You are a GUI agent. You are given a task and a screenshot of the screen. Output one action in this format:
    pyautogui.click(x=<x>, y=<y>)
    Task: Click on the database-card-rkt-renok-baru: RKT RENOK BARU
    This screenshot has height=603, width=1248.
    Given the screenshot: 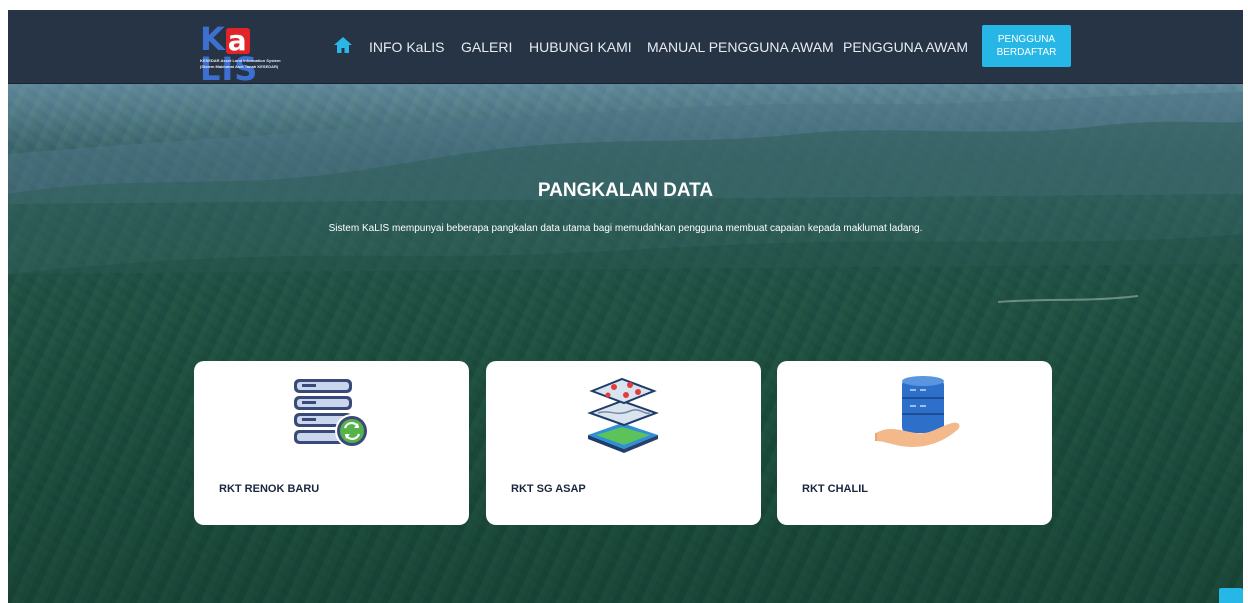 What is the action you would take?
    pyautogui.click(x=331, y=443)
    